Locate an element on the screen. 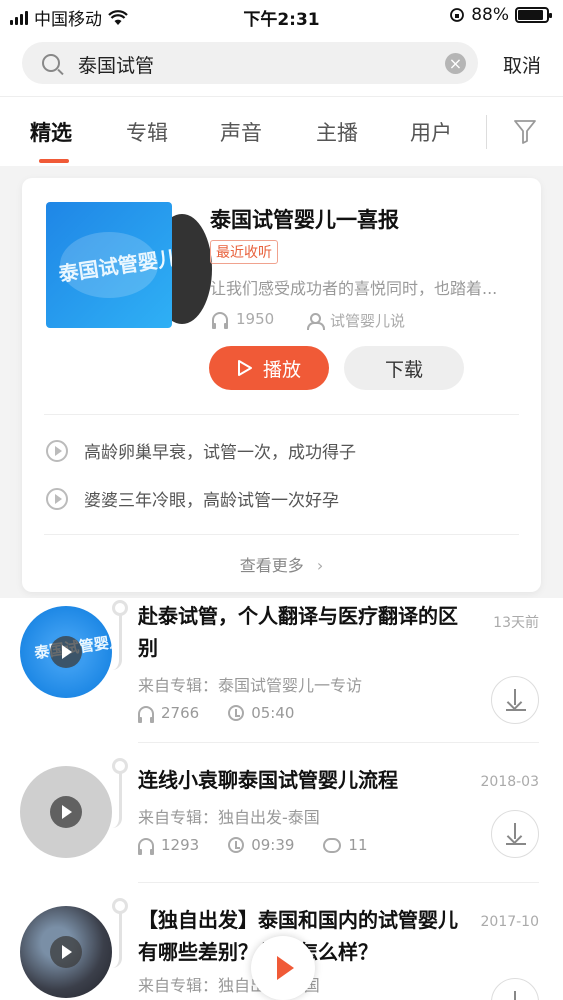  tab-divider is located at coordinates (486, 132).